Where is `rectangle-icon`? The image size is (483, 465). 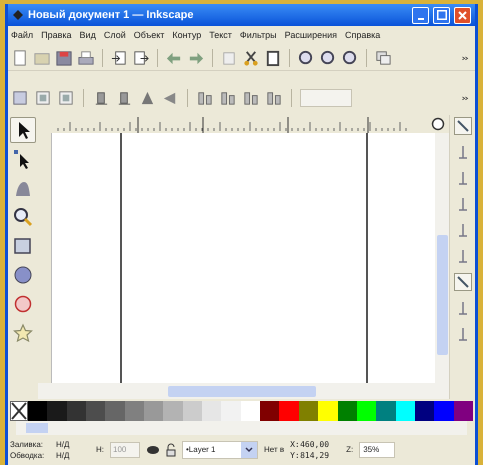
rectangle-icon is located at coordinates (23, 246).